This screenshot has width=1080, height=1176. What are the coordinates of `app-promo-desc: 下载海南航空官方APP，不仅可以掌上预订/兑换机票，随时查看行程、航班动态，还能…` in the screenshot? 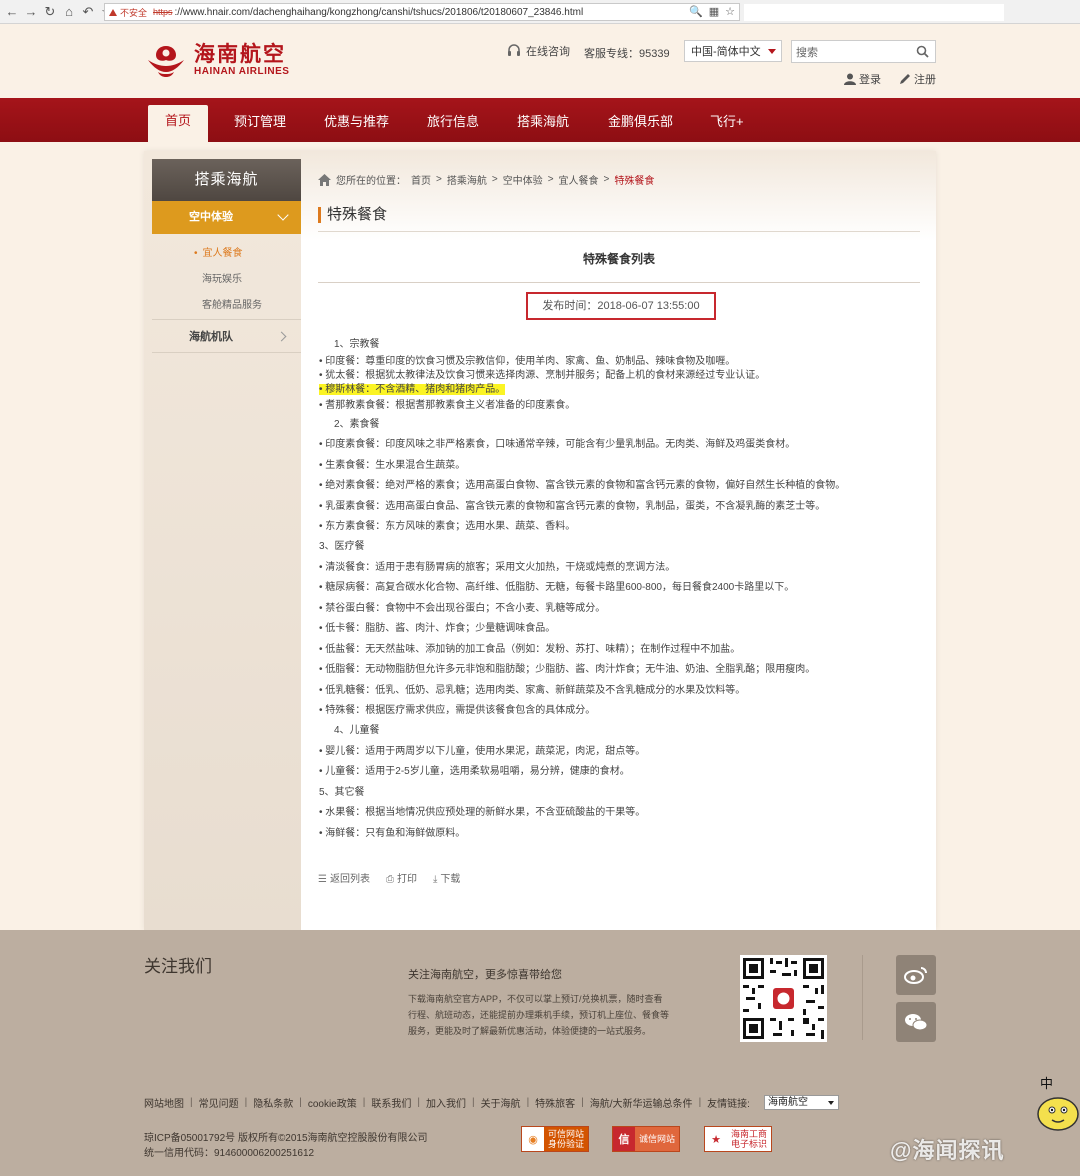 It's located at (539, 1015).